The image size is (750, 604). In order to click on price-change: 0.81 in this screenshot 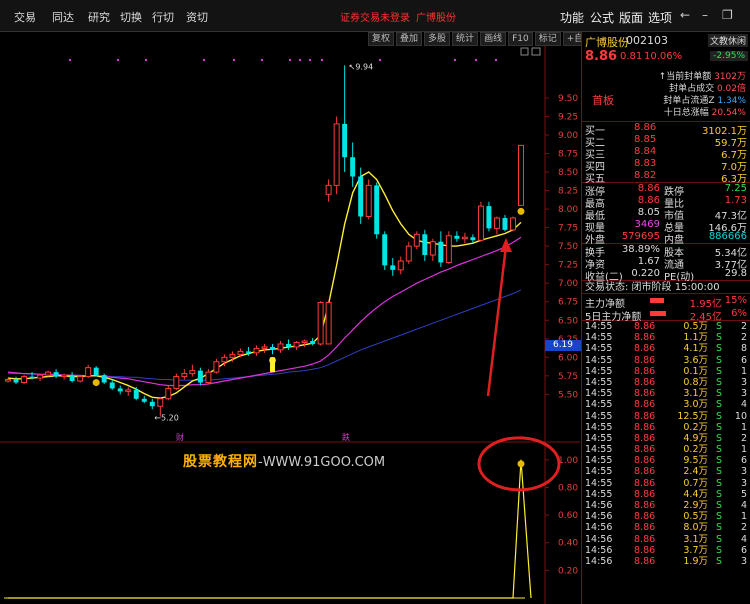, I will do `click(631, 56)`.